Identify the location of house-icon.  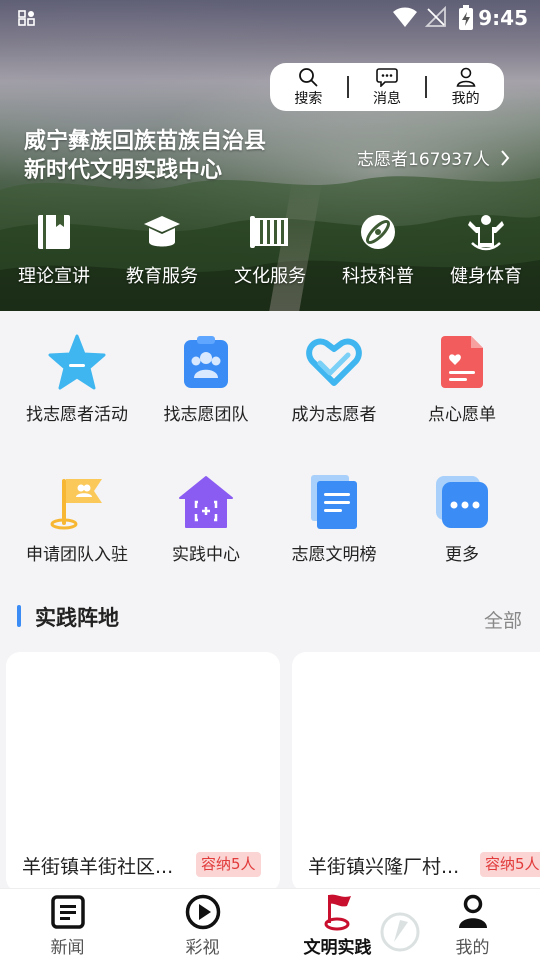
(206, 502).